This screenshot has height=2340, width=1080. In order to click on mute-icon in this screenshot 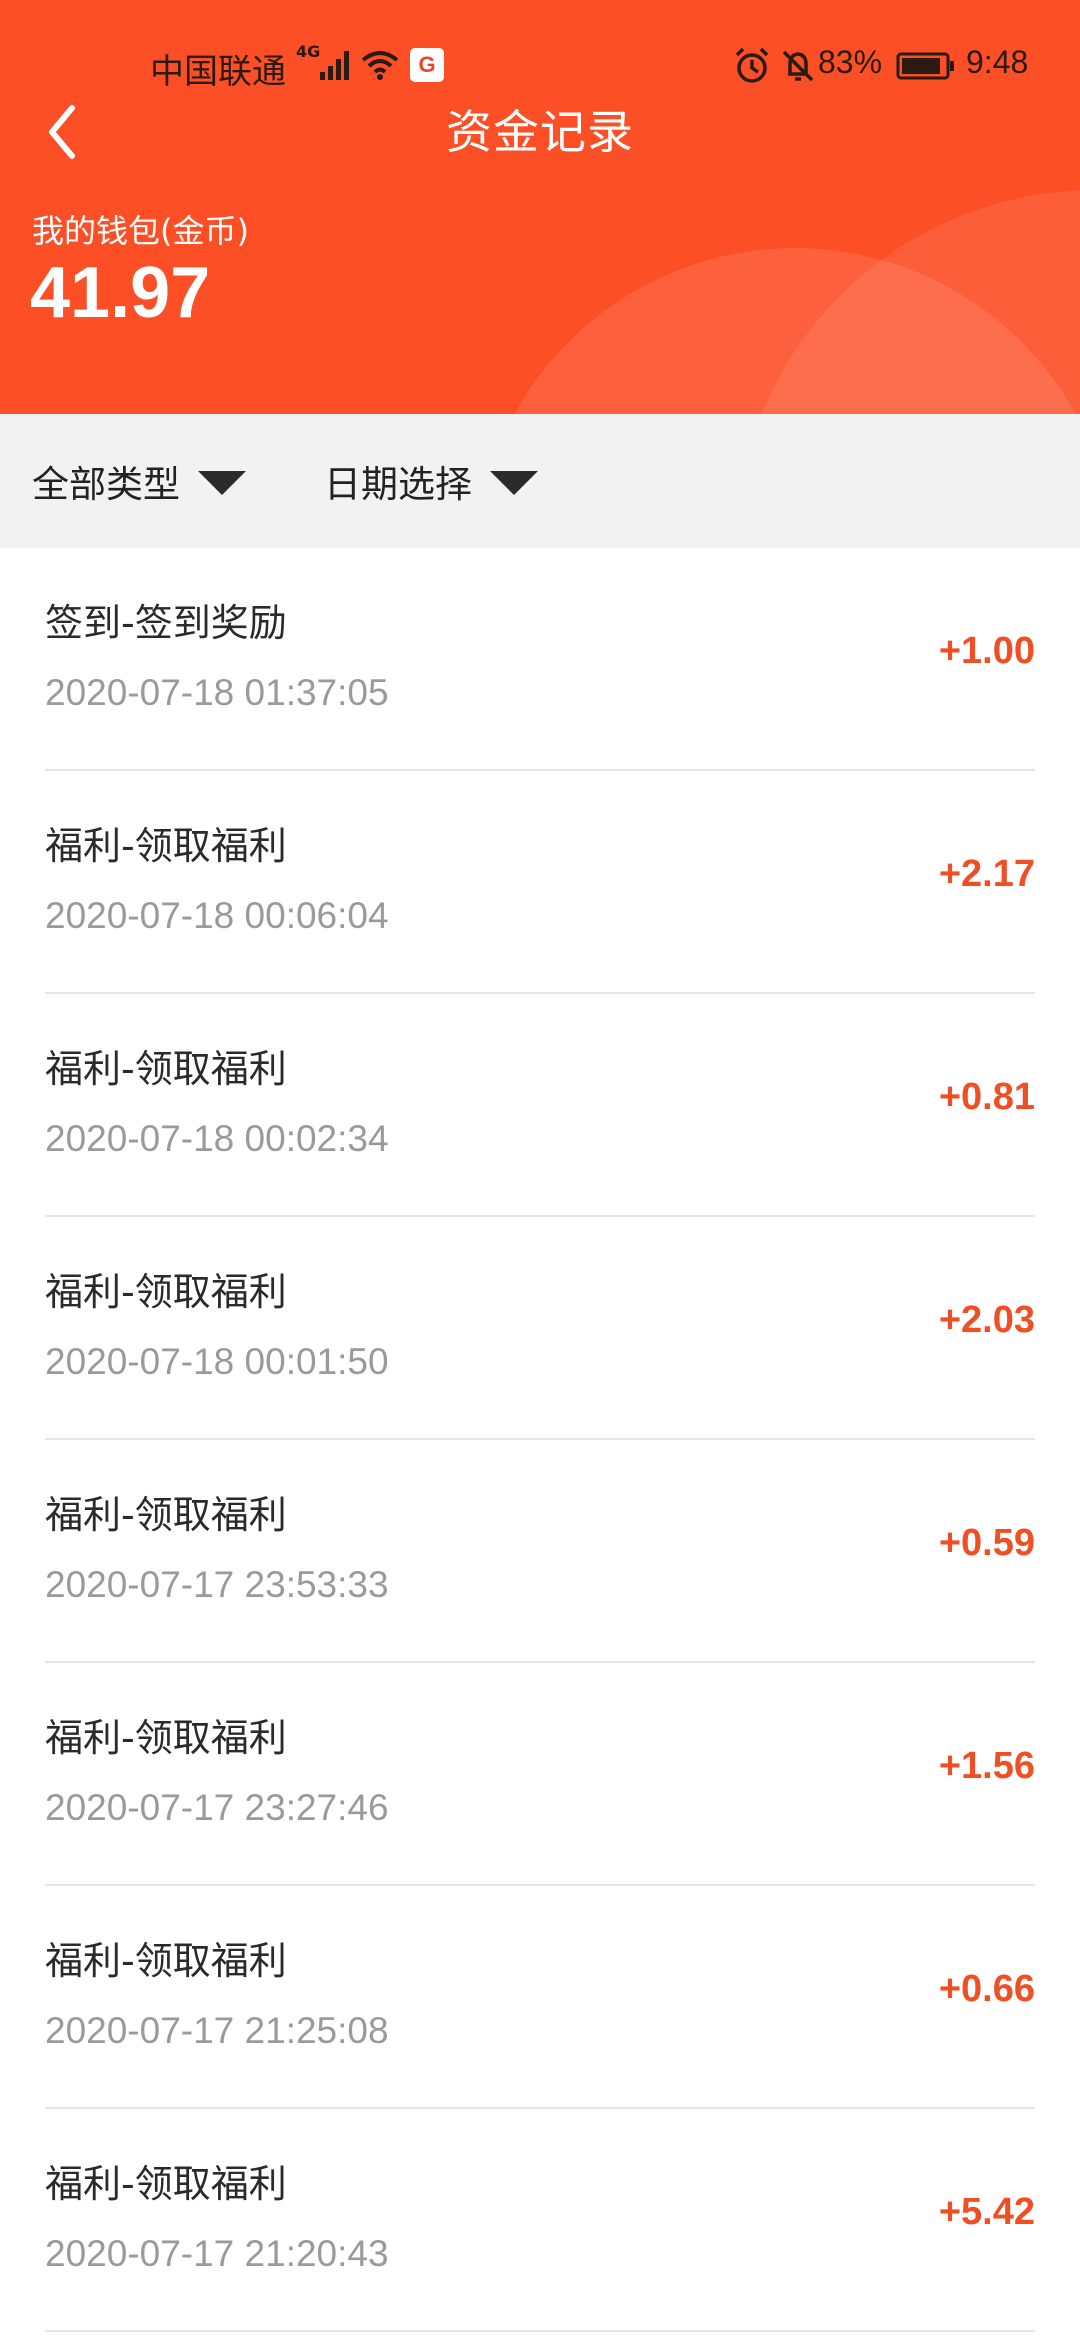, I will do `click(798, 66)`.